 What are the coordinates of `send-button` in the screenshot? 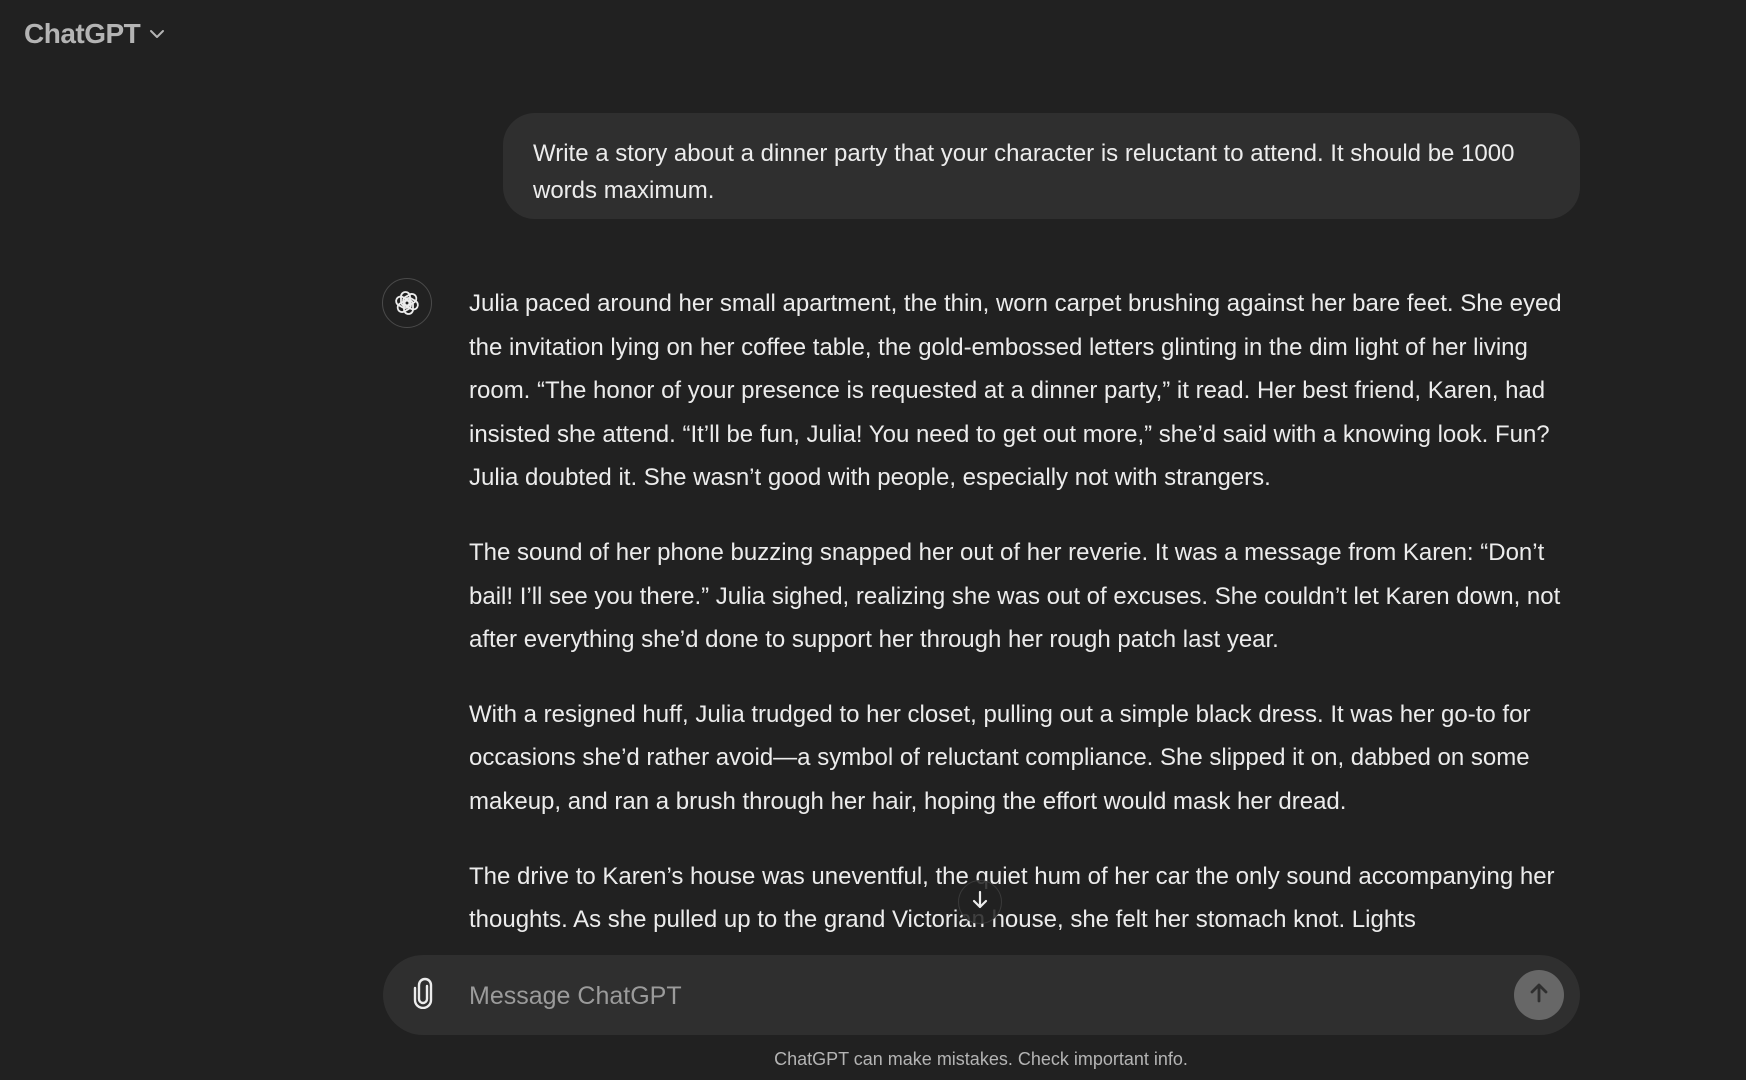 It's located at (1539, 995).